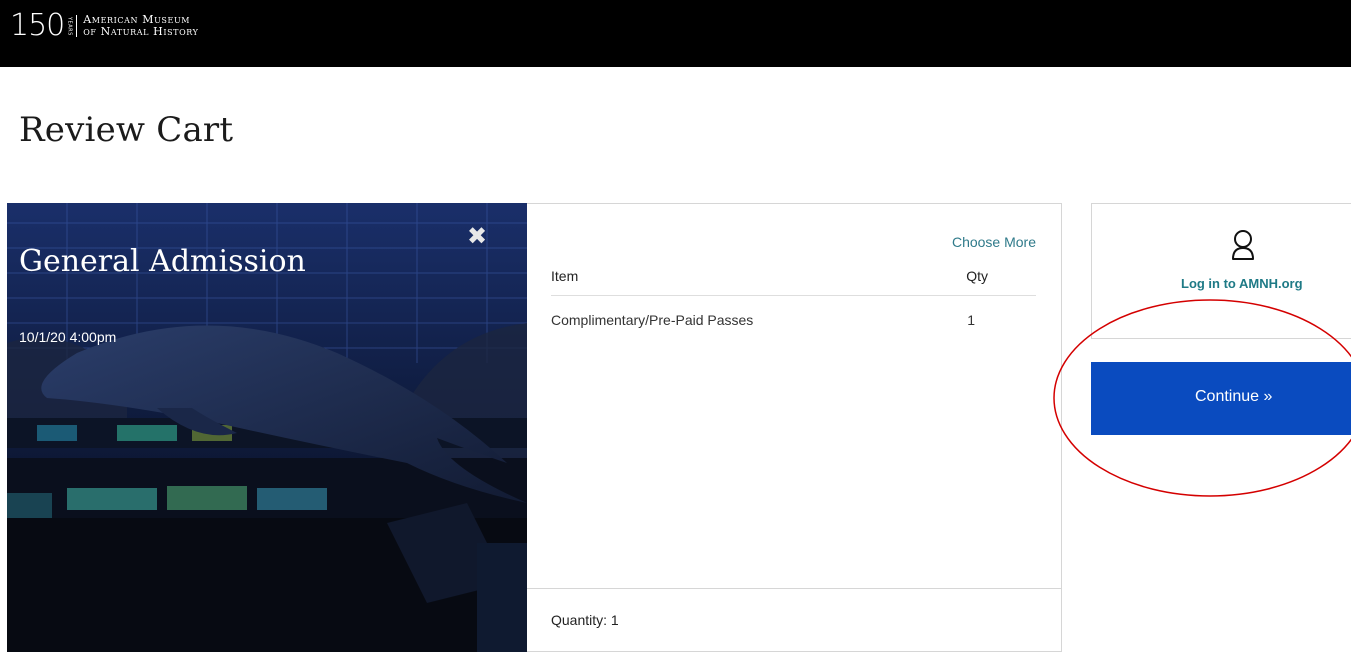 The width and height of the screenshot is (1351, 652). What do you see at coordinates (126, 130) in the screenshot?
I see `page-title: Review Cart` at bounding box center [126, 130].